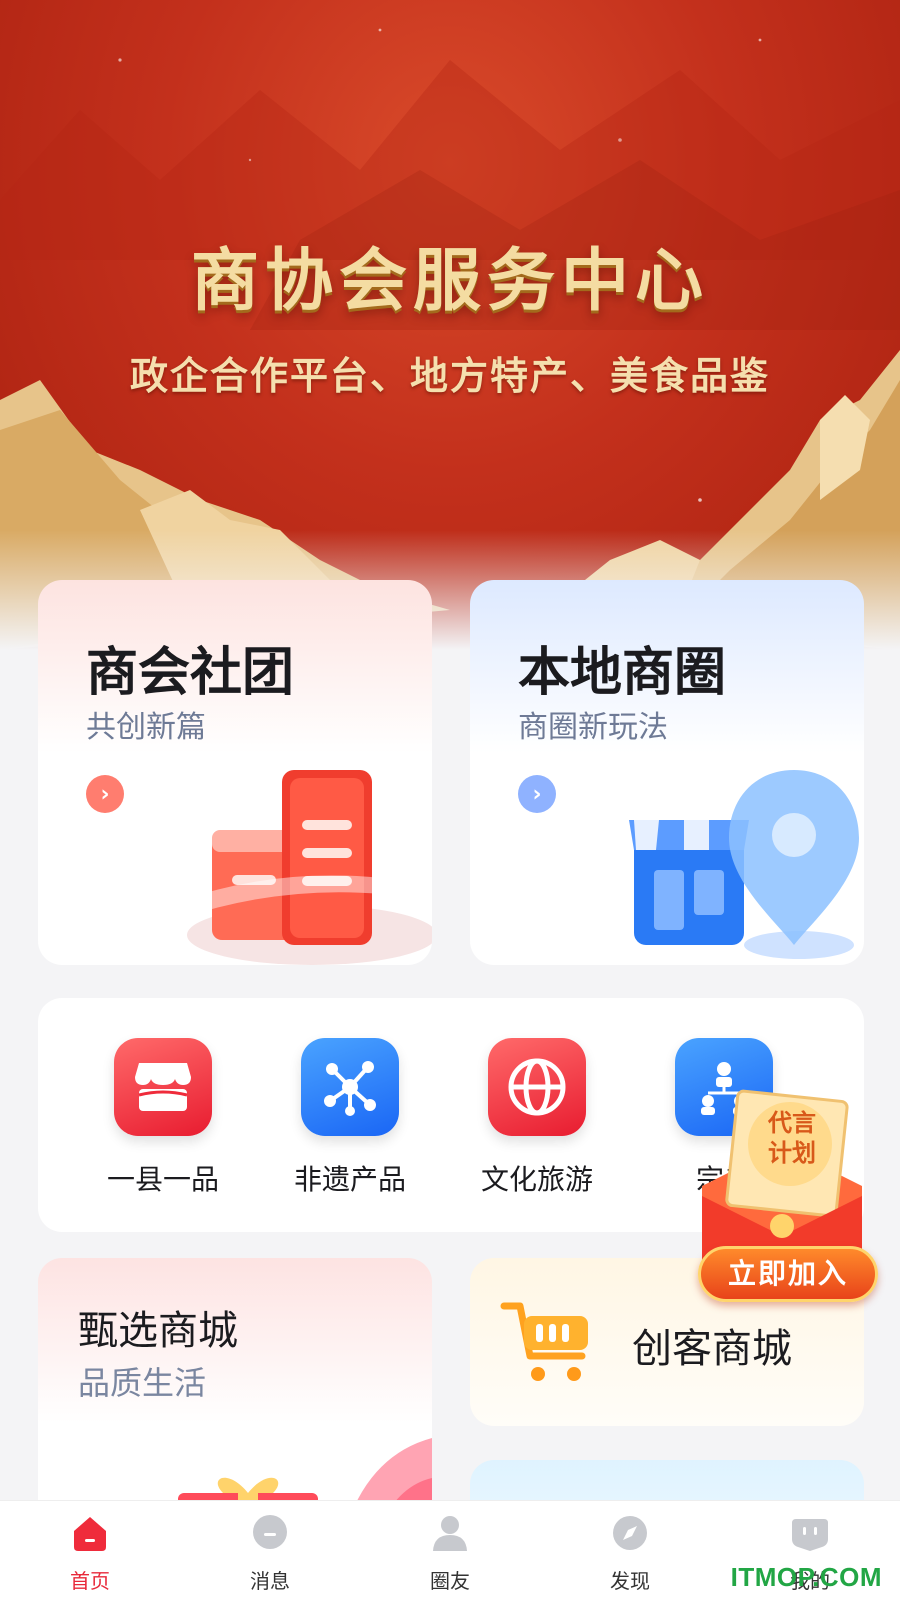  I want to click on tab-messages: 消息, so click(270, 1553).